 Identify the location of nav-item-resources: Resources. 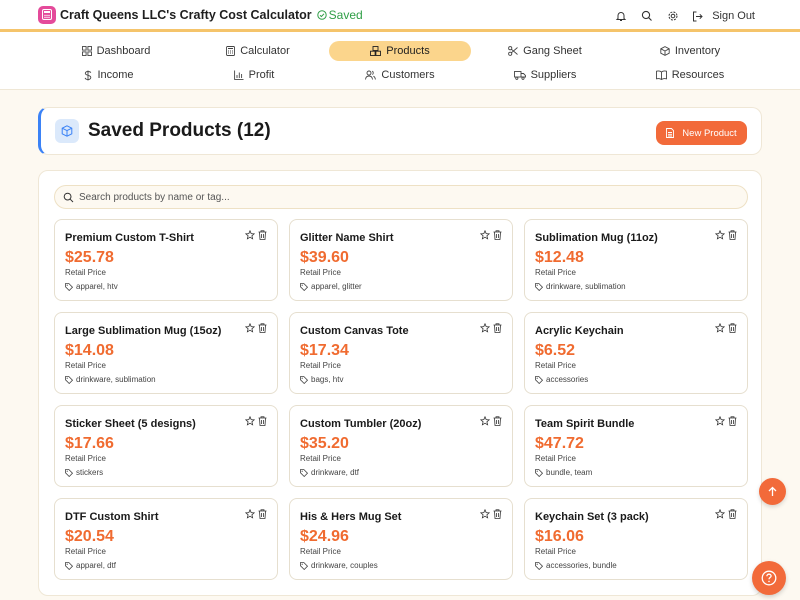
(690, 75).